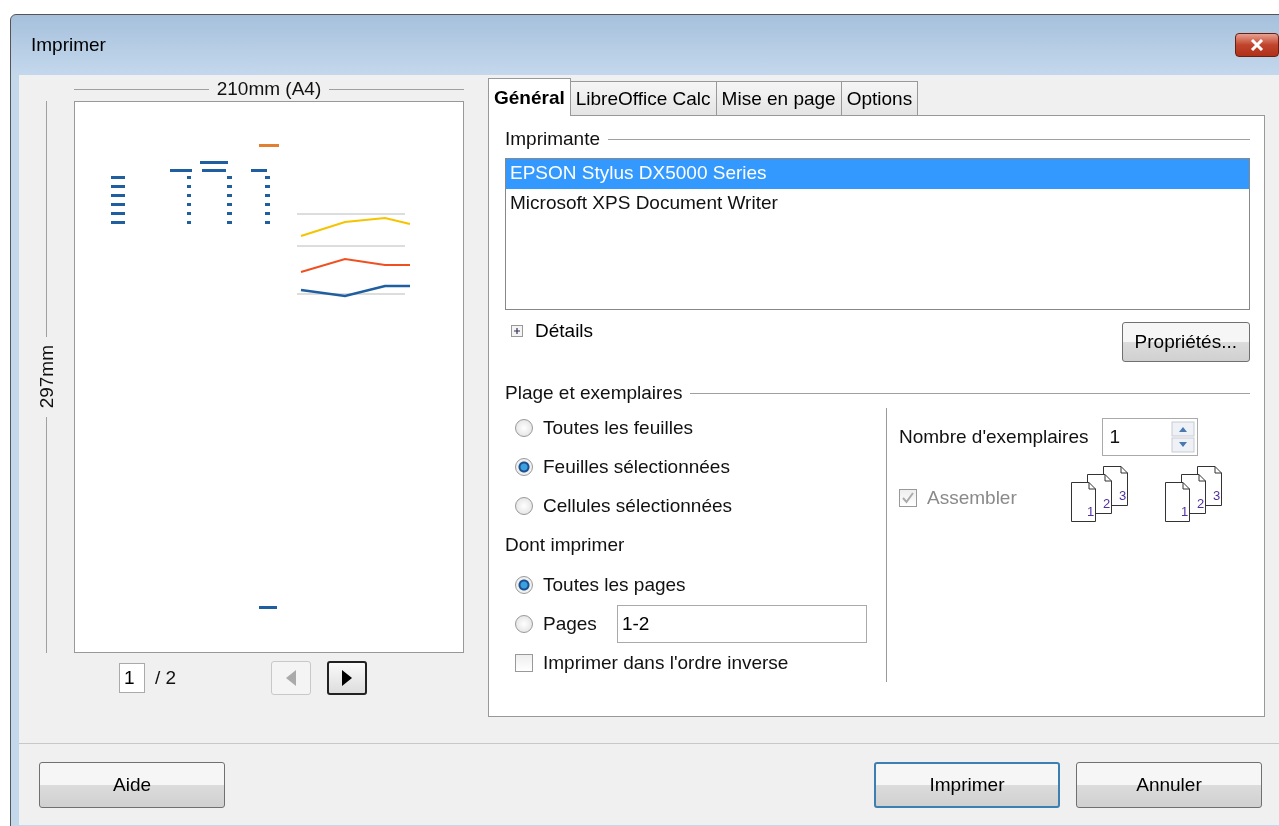 This screenshot has width=1279, height=826. What do you see at coordinates (1183, 437) in the screenshot?
I see `spin-arrows-icon` at bounding box center [1183, 437].